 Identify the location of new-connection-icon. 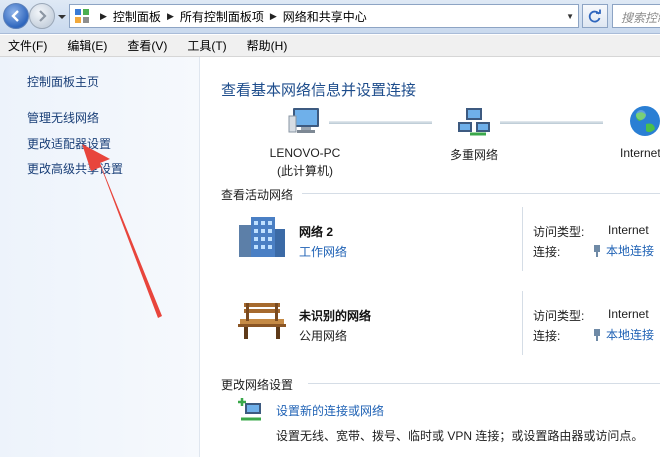
(251, 410).